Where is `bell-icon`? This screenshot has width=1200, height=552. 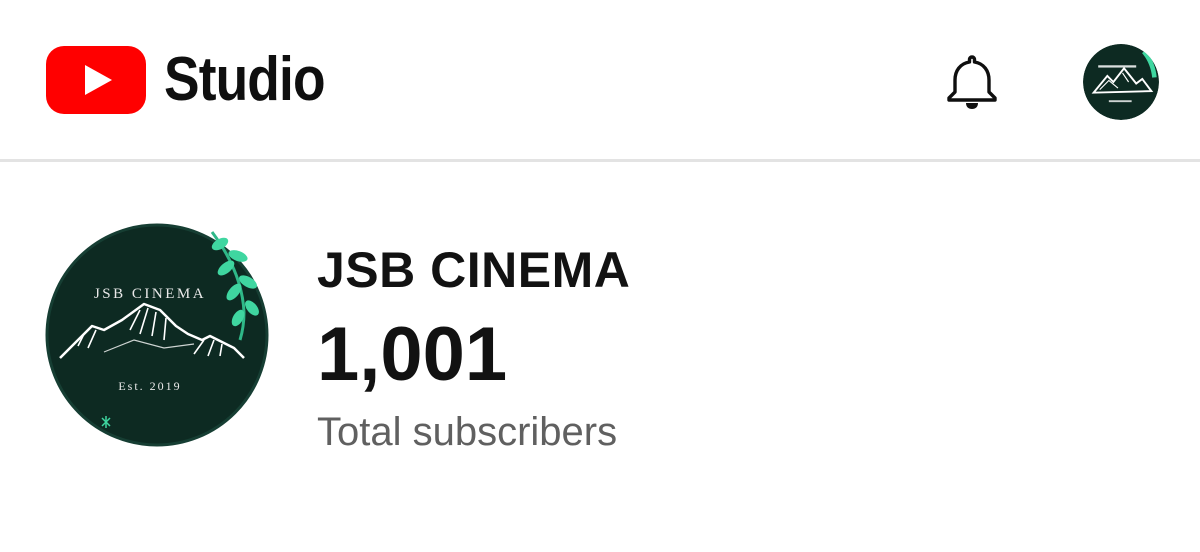
bell-icon is located at coordinates (972, 82).